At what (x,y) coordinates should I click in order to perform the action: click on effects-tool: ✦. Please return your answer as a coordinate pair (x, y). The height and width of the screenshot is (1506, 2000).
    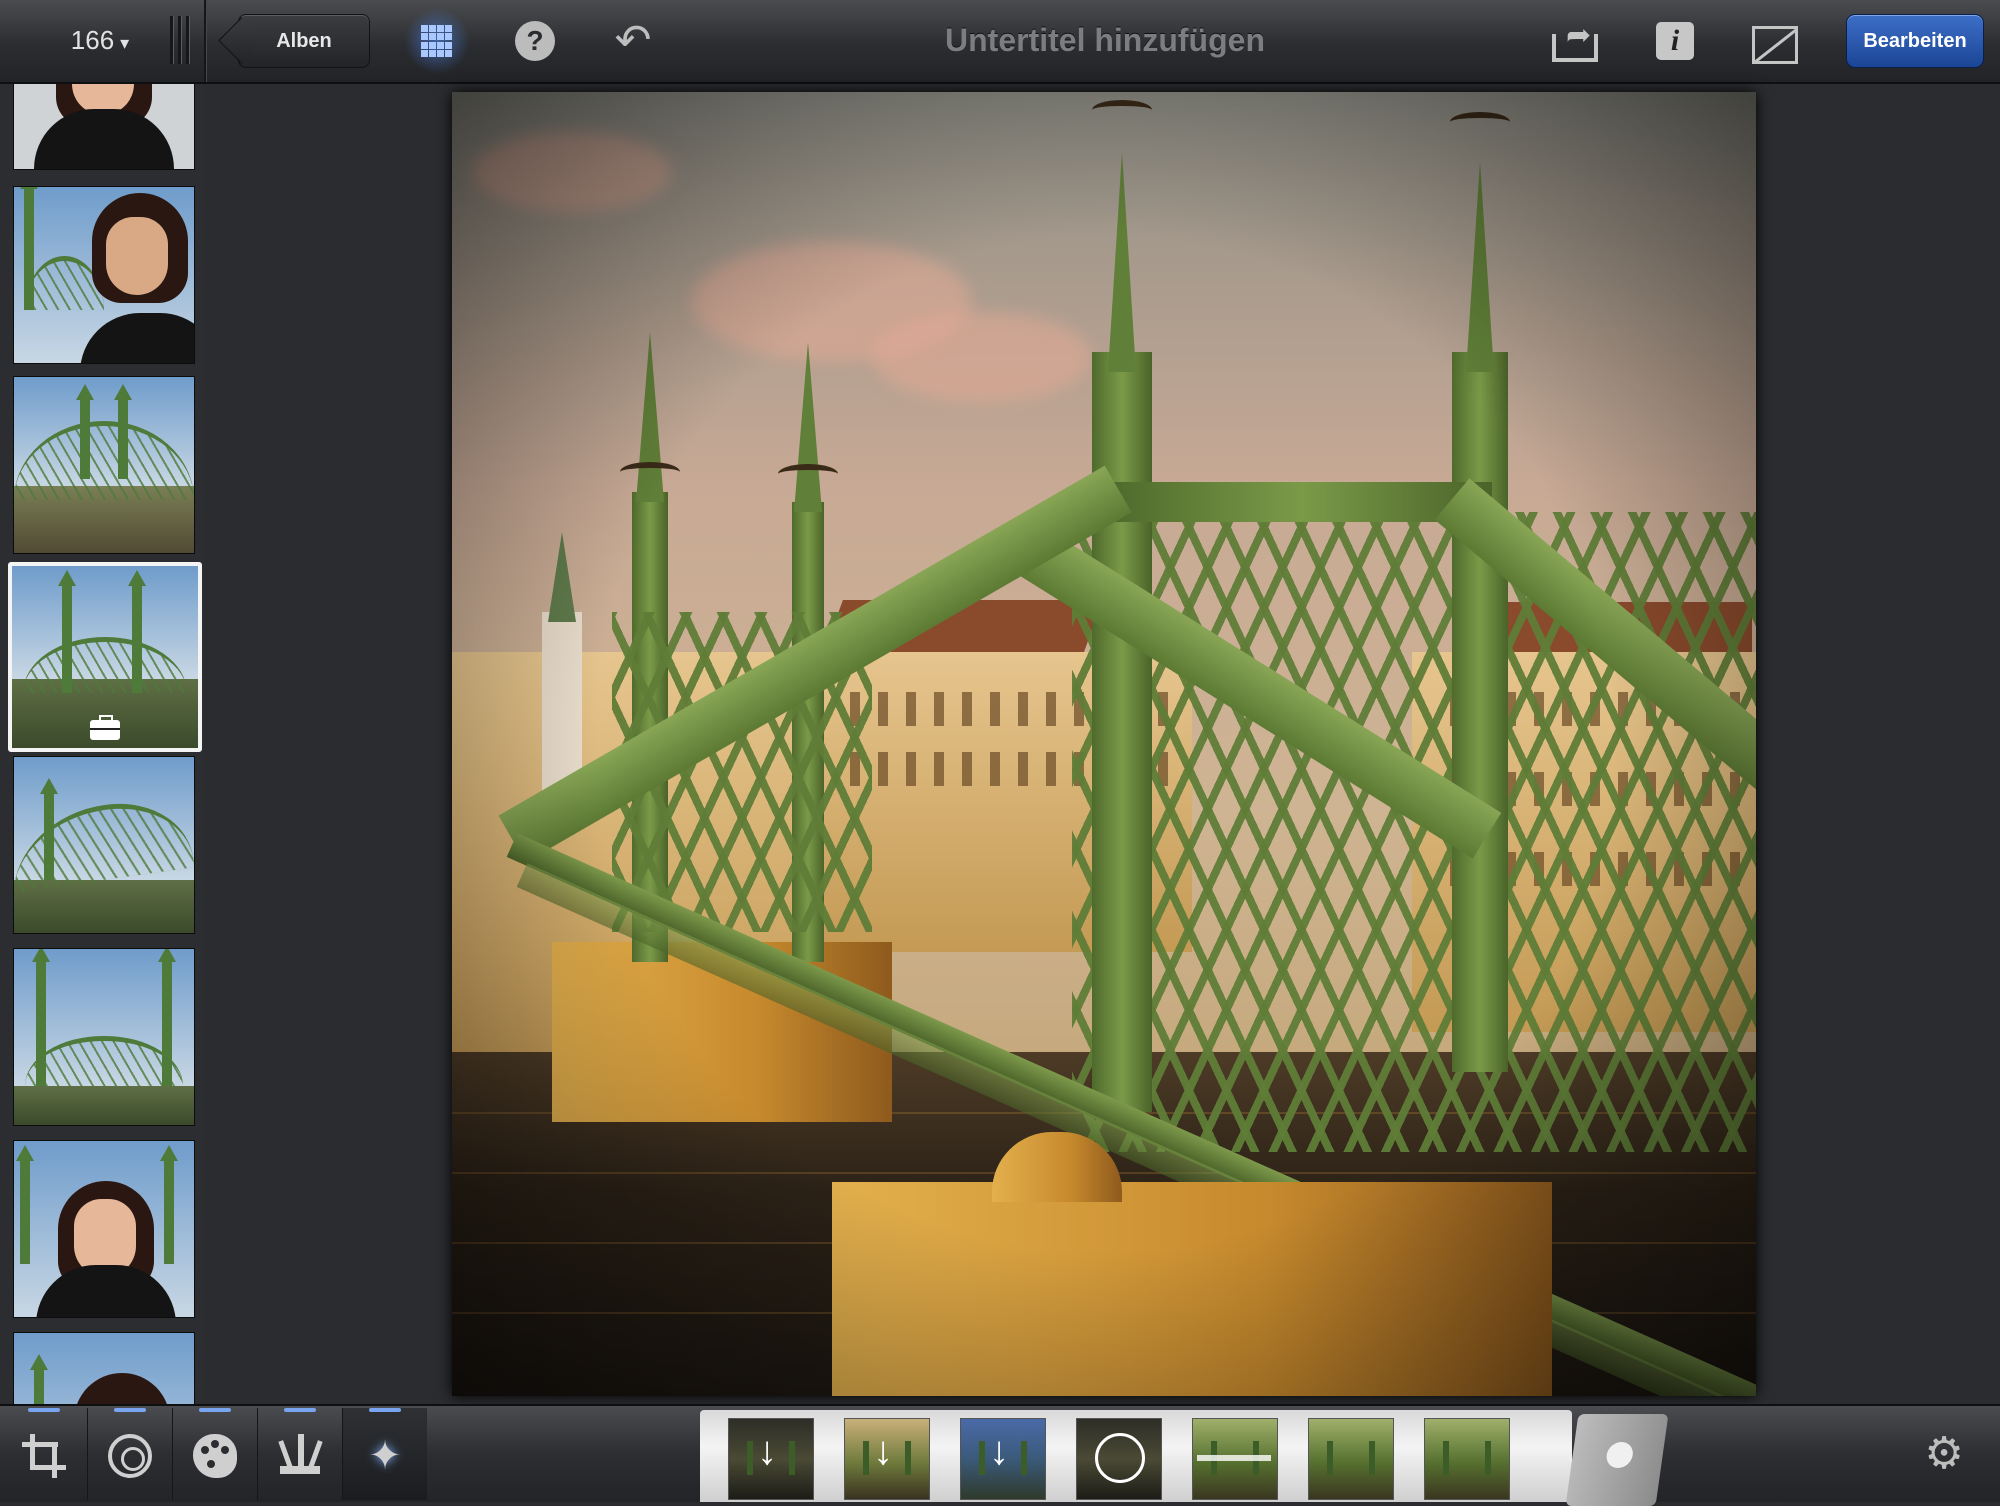
    Looking at the image, I should click on (384, 1454).